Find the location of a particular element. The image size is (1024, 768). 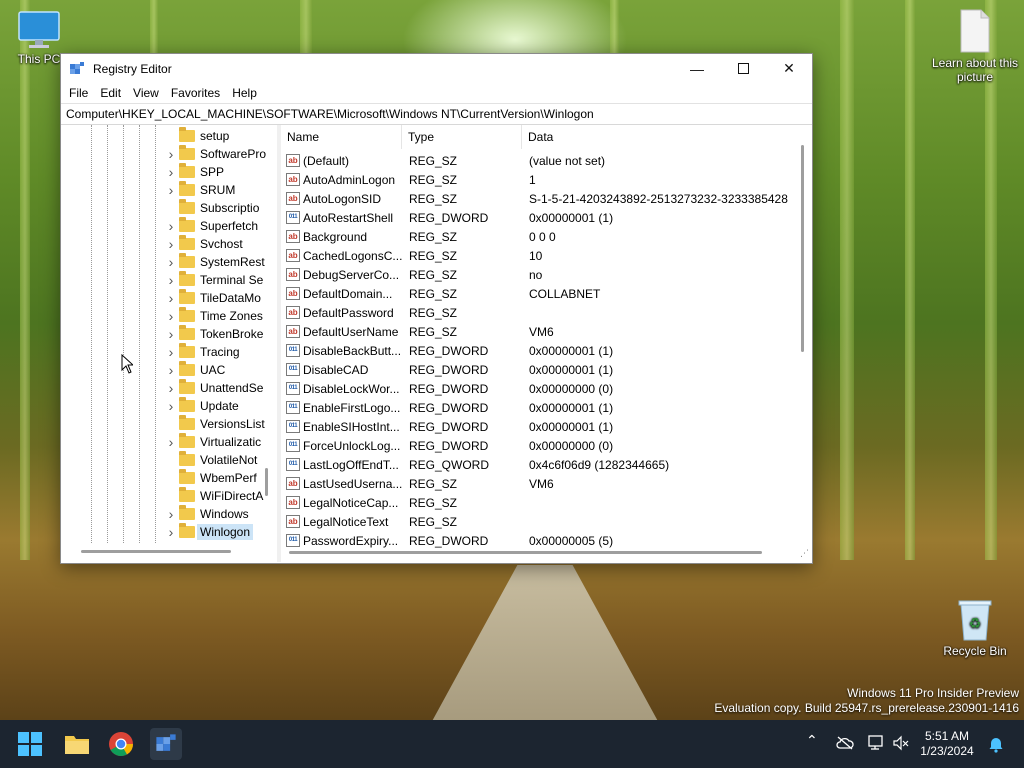

desktop-icon-recycle-bin: ♻ Recycle Bin is located at coordinates (975, 628).